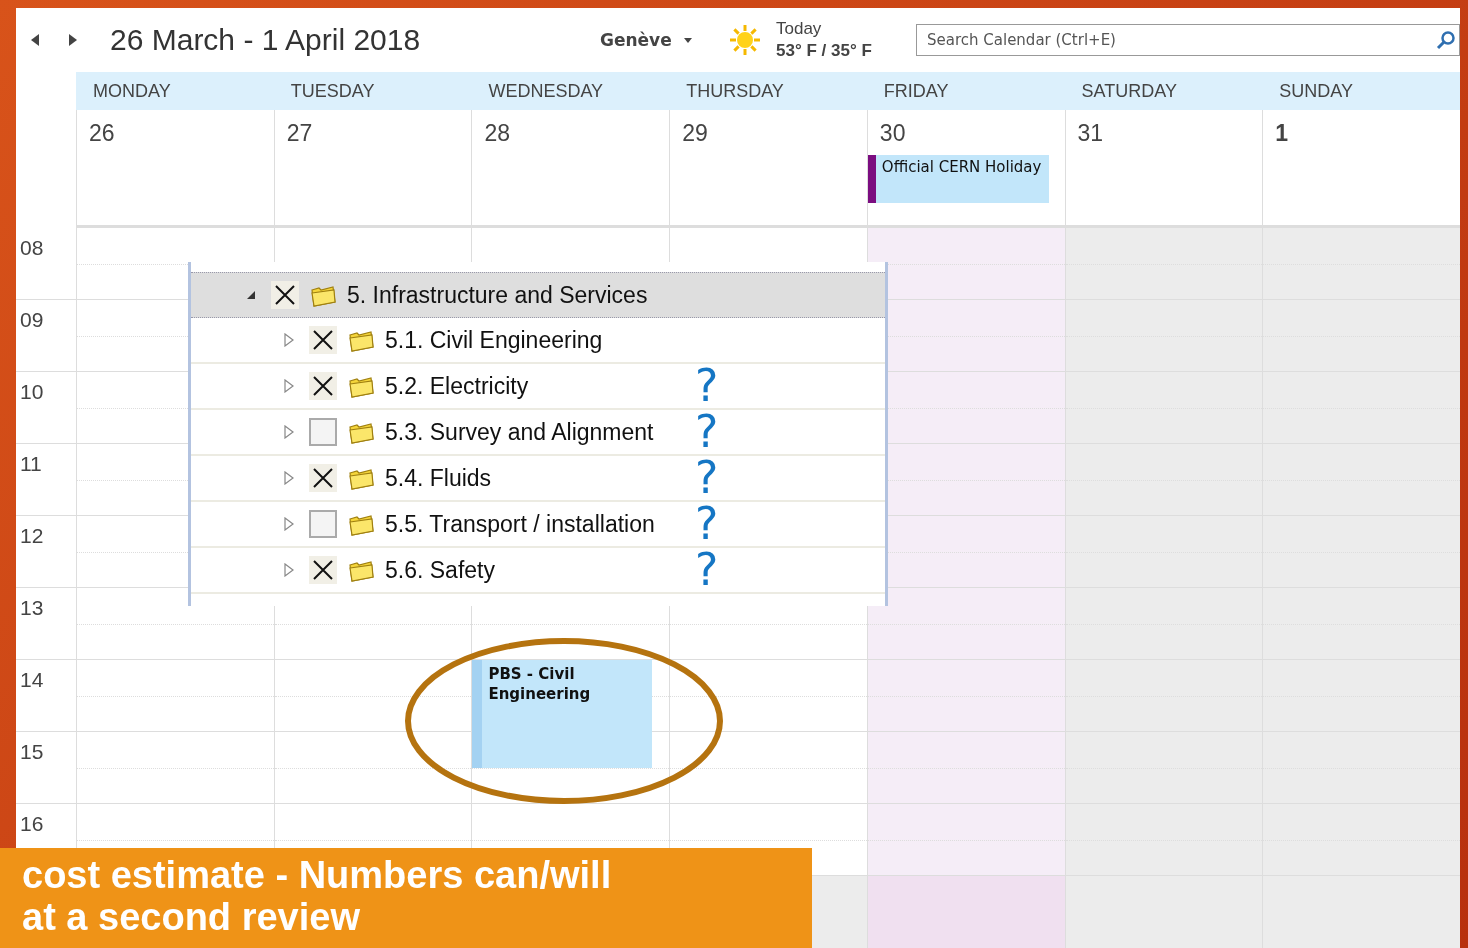  I want to click on sun-icon, so click(745, 40).